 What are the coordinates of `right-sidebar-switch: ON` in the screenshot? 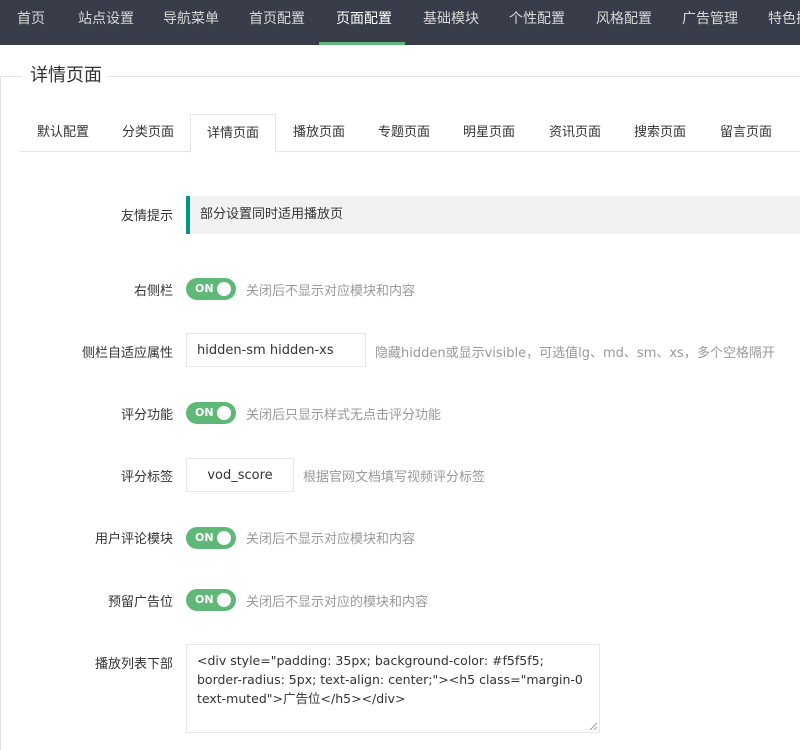 It's located at (211, 289).